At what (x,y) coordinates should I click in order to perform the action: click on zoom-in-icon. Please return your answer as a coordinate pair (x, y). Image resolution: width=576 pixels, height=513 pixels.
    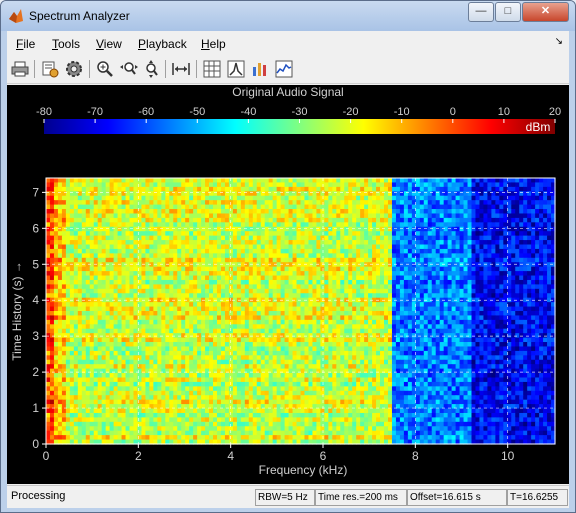
    Looking at the image, I should click on (105, 69).